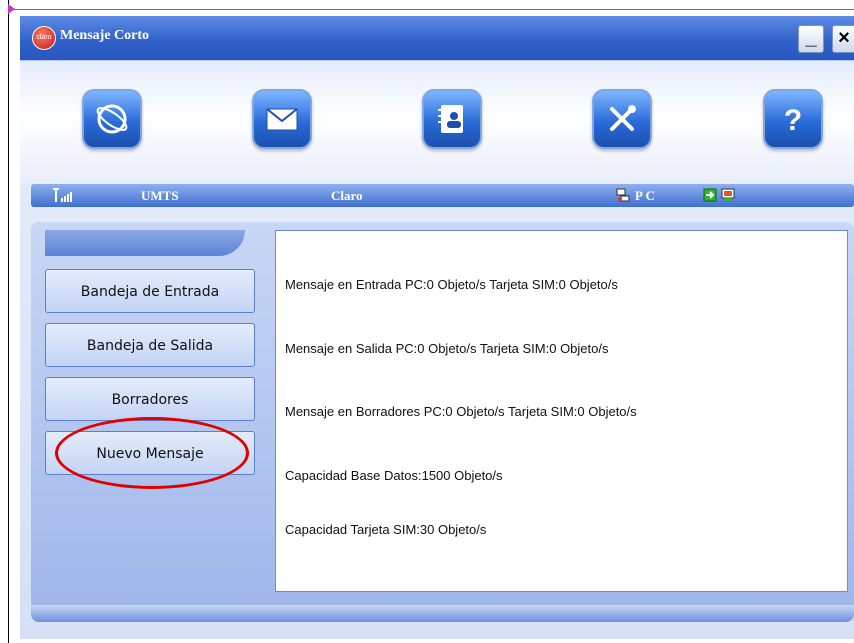  What do you see at coordinates (623, 195) in the screenshot?
I see `pc-storage-icon` at bounding box center [623, 195].